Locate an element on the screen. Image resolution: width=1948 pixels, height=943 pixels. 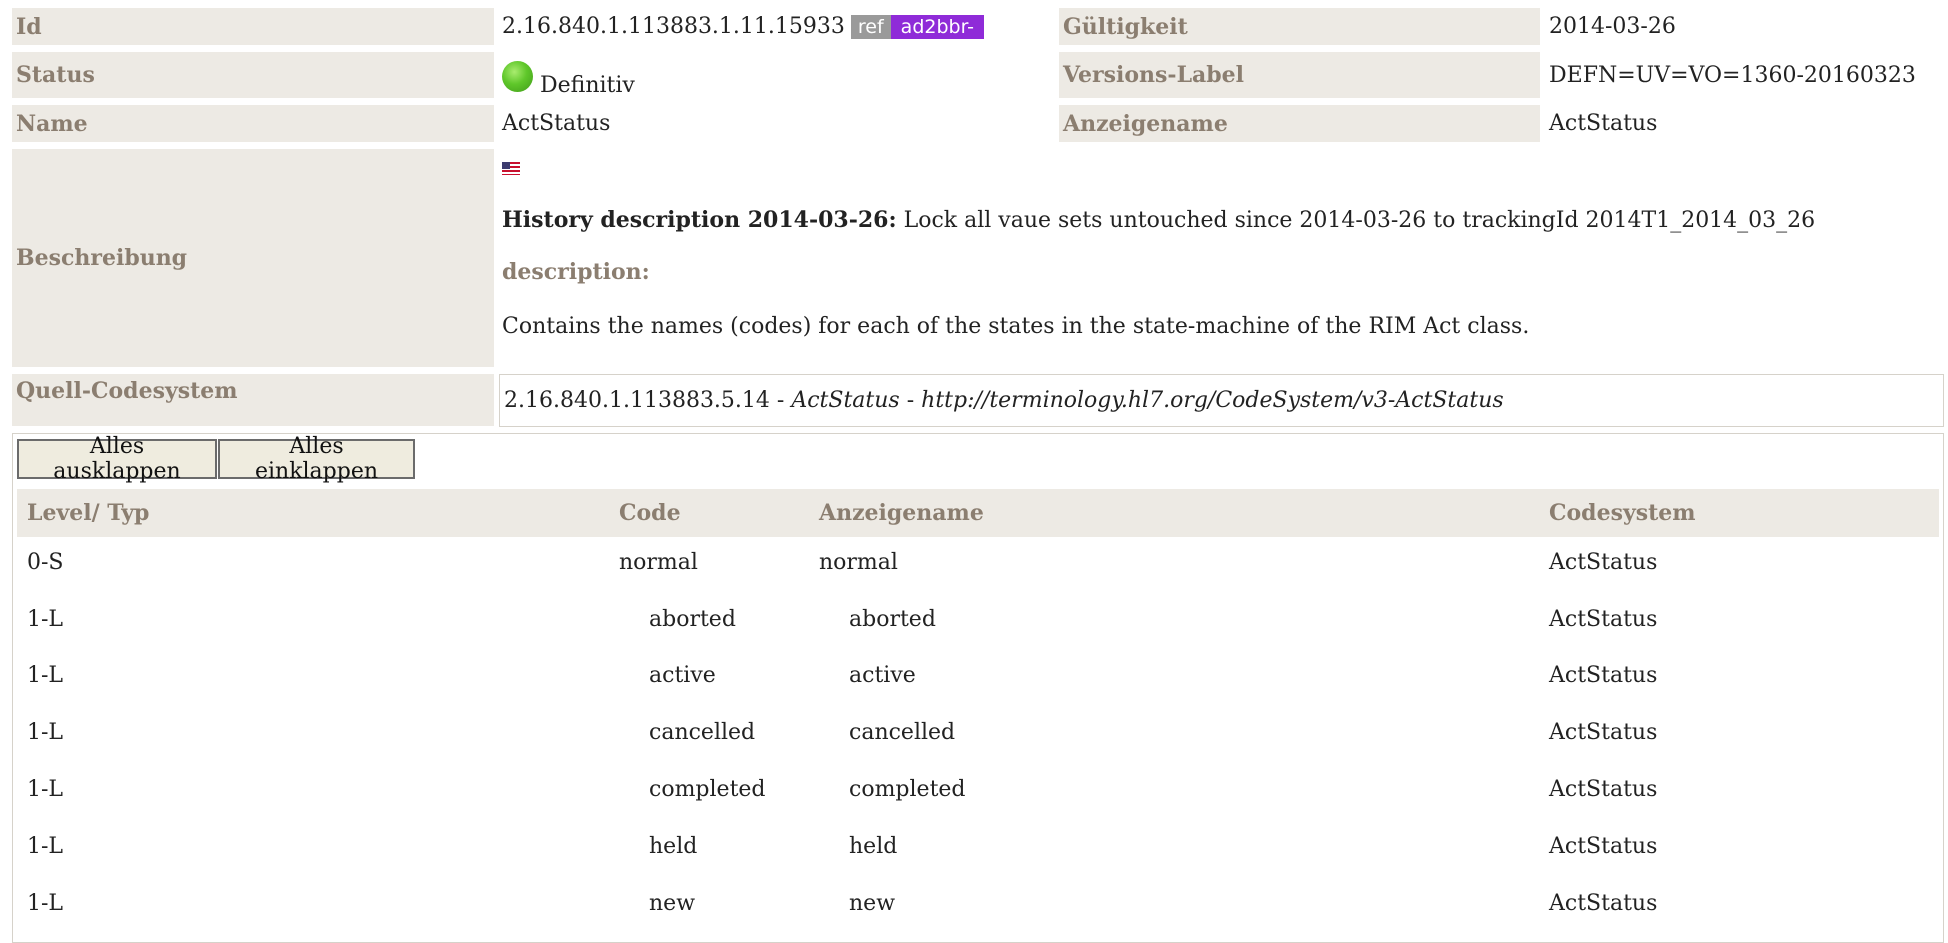
status-value: Definitiv is located at coordinates (587, 85).